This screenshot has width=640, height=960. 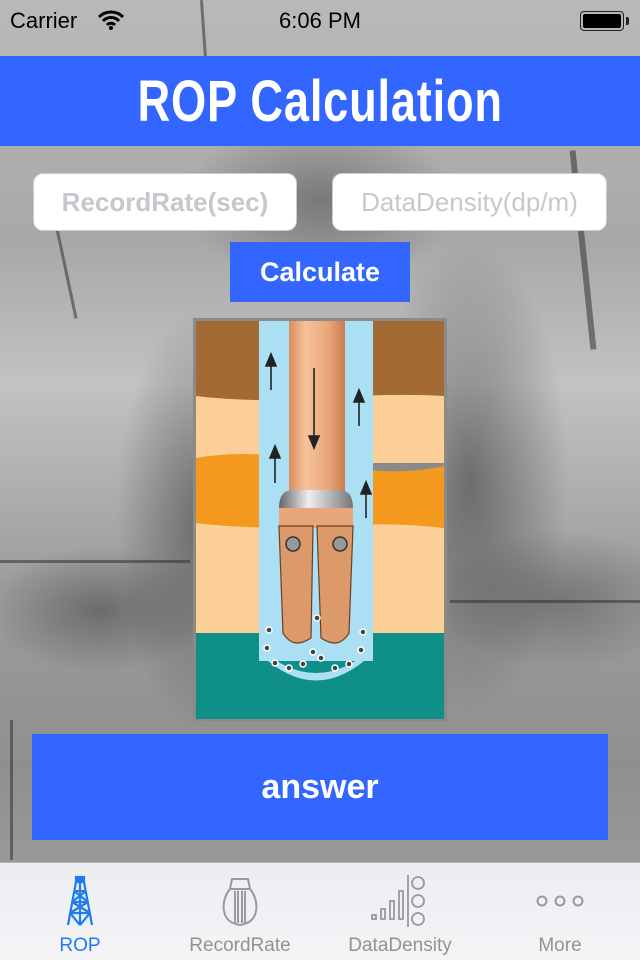 What do you see at coordinates (469, 202) in the screenshot?
I see `data-density-input` at bounding box center [469, 202].